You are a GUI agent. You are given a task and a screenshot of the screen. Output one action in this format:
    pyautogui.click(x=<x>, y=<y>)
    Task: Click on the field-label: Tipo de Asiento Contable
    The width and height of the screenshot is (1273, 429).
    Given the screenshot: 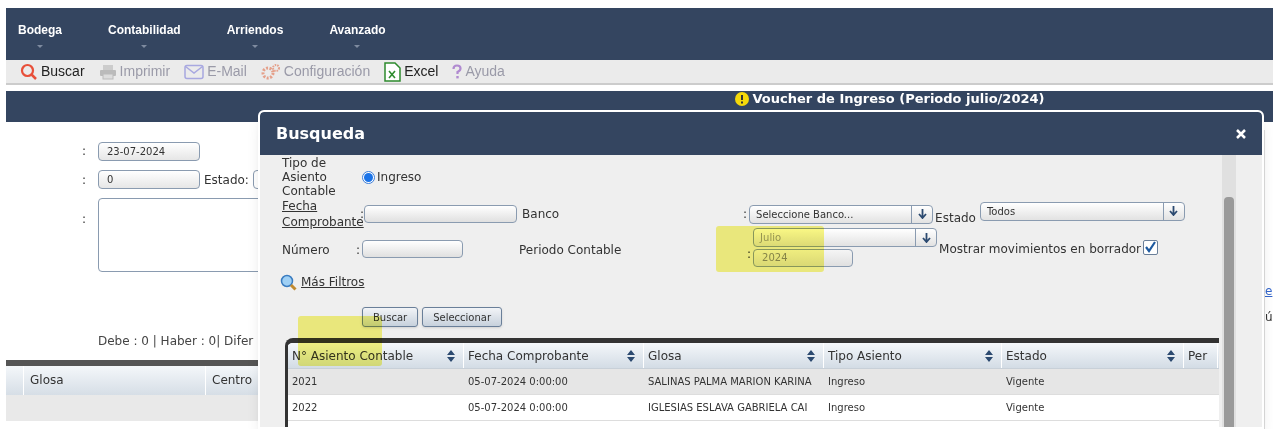 What is the action you would take?
    pyautogui.click(x=309, y=177)
    